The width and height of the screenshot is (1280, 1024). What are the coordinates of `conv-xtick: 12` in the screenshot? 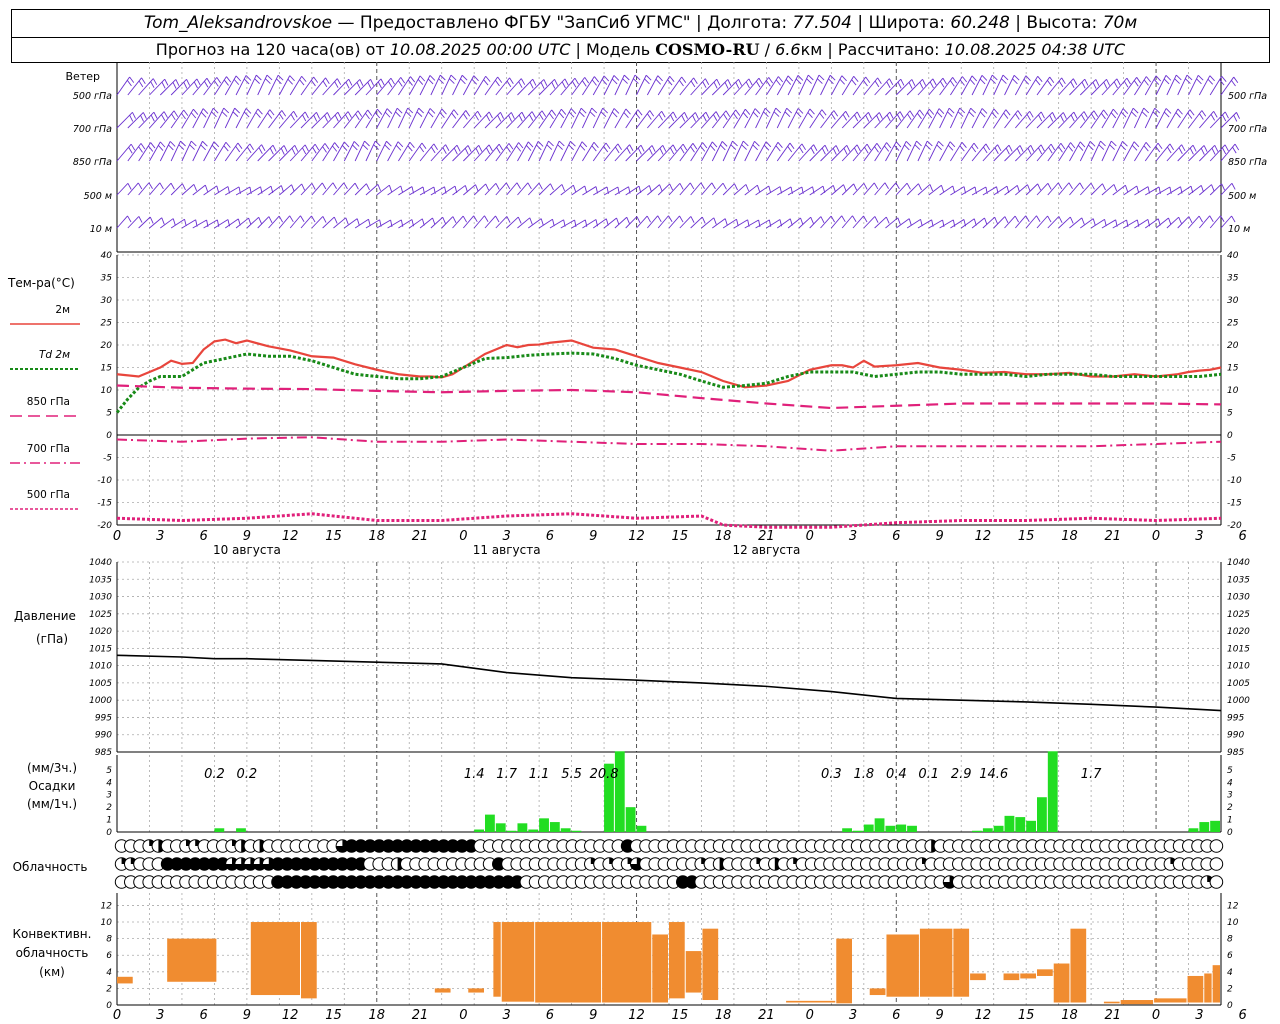 It's located at (983, 1015).